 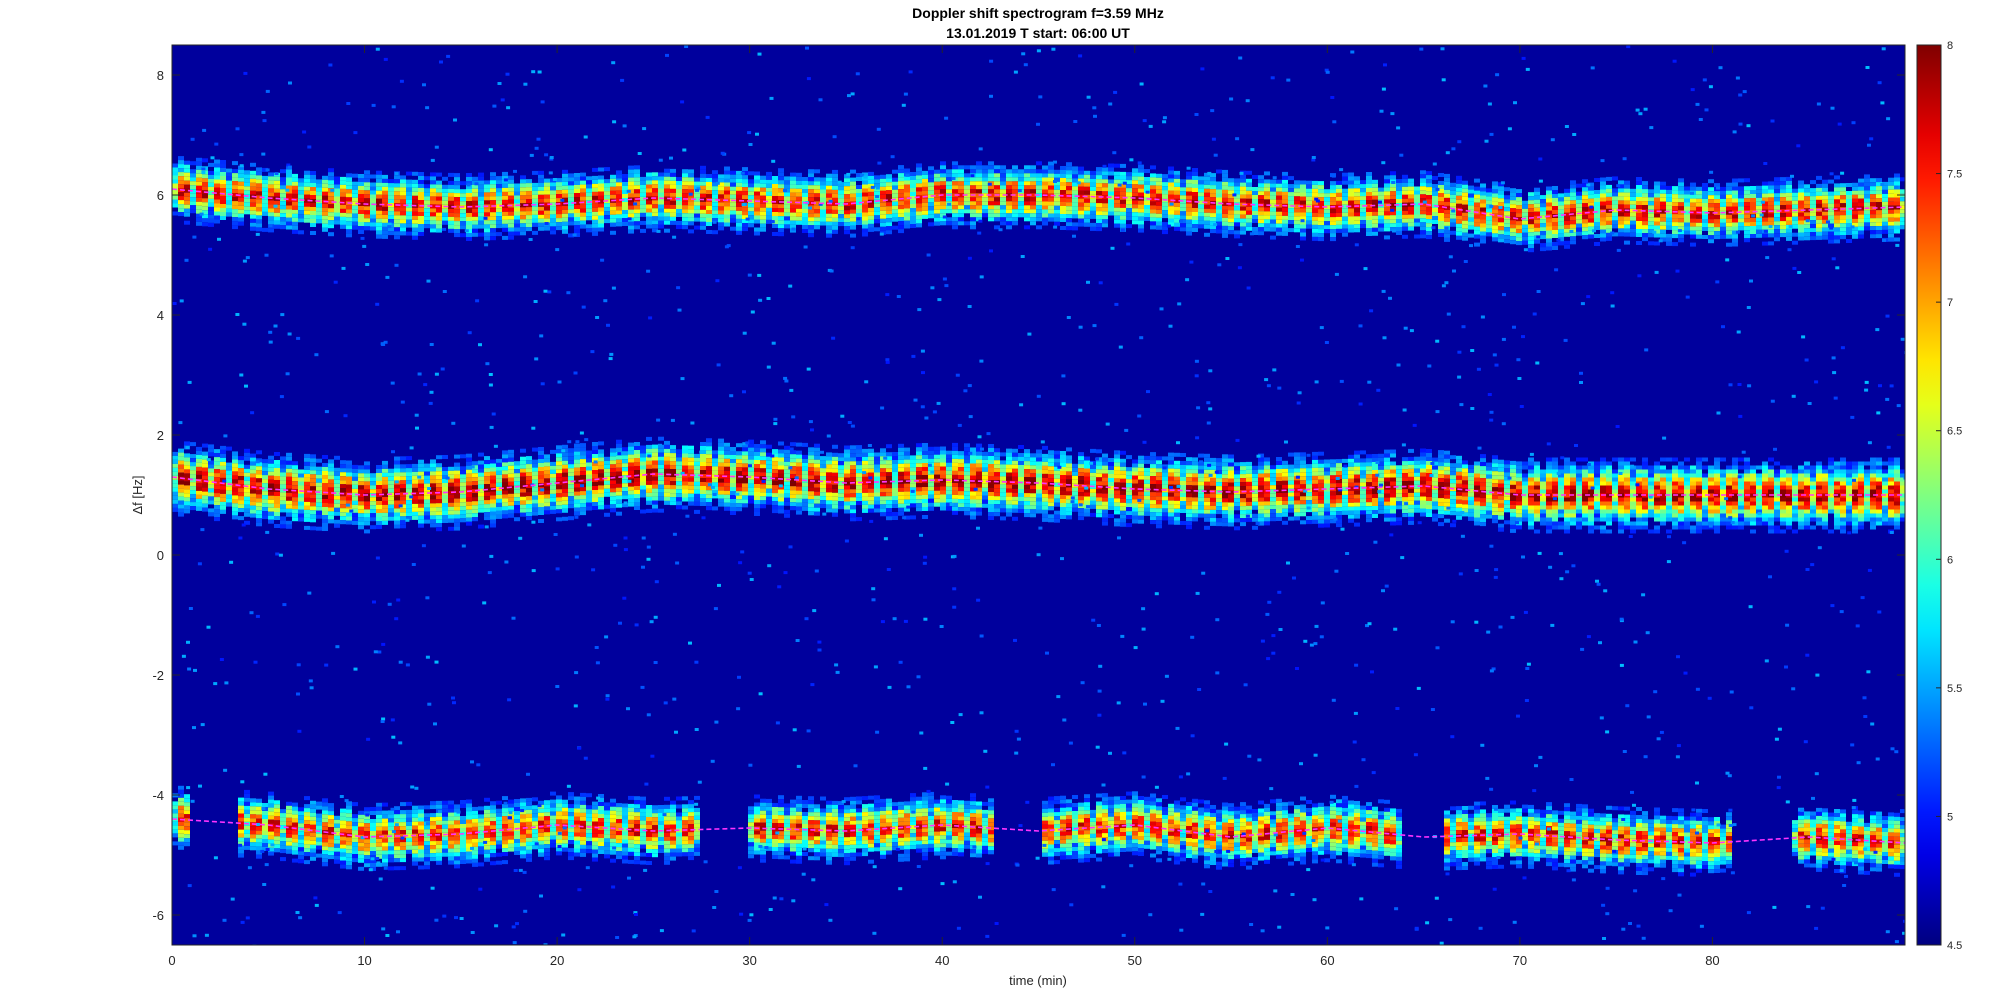 I want to click on colorbar-tick-label: 6.5, so click(x=1954, y=432).